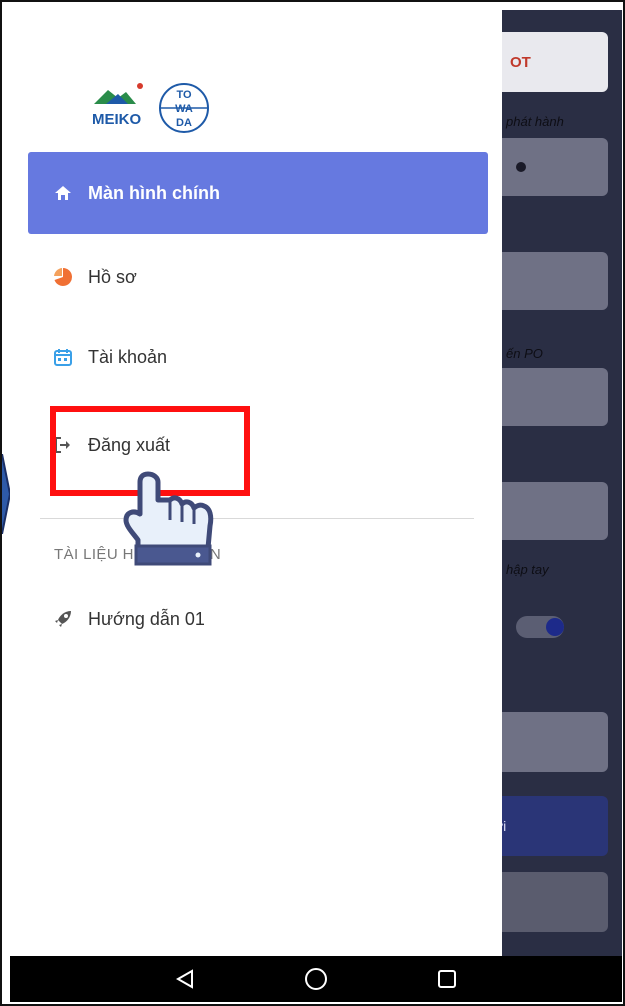 This screenshot has width=625, height=1006. Describe the element at coordinates (520, 62) in the screenshot. I see `bg-title-fragment: OT` at that location.